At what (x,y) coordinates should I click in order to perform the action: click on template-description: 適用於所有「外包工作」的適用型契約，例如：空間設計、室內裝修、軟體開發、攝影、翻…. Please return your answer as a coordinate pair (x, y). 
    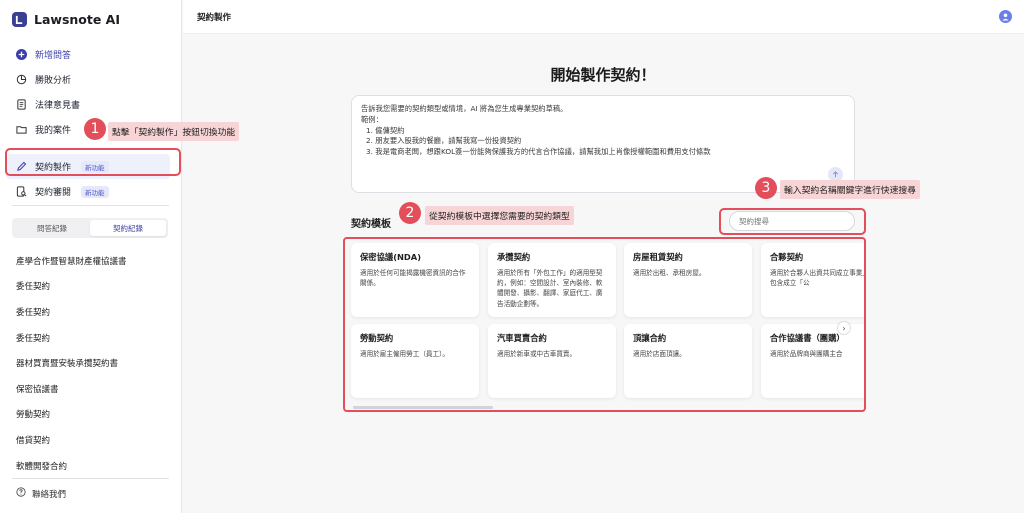
    Looking at the image, I should click on (550, 288).